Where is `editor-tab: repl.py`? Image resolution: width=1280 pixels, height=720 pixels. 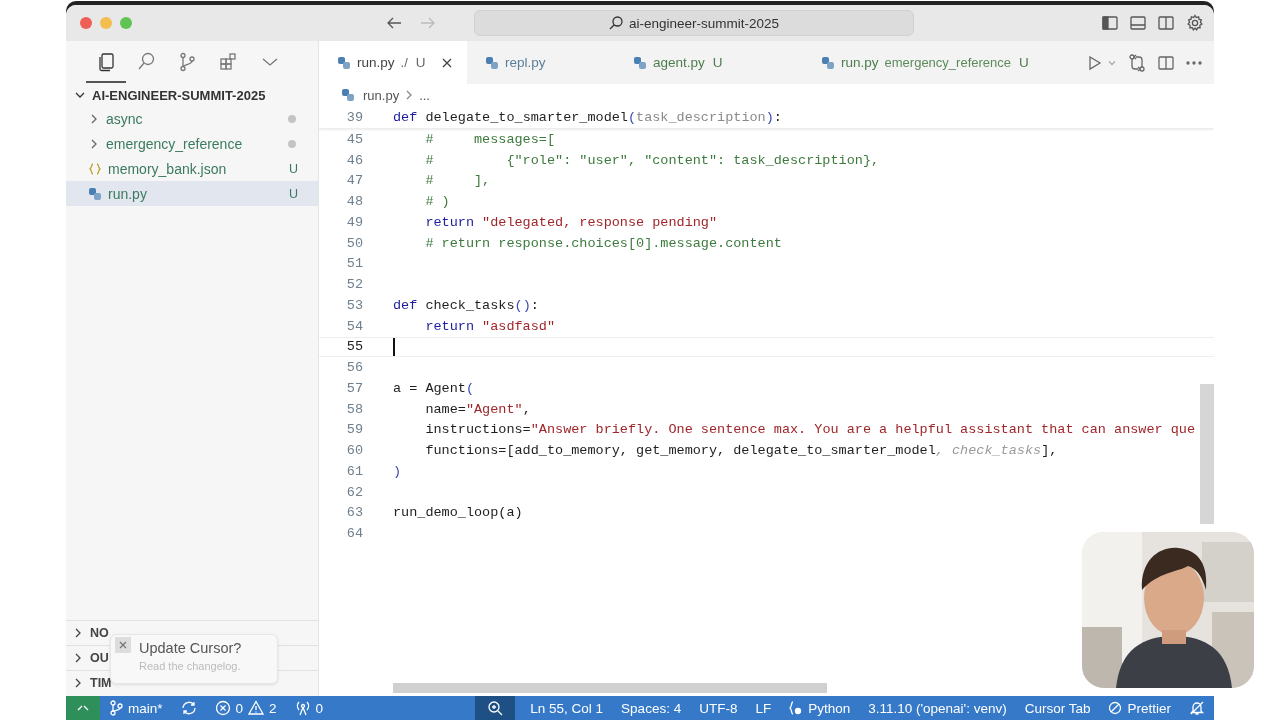 editor-tab: repl.py is located at coordinates (541, 62).